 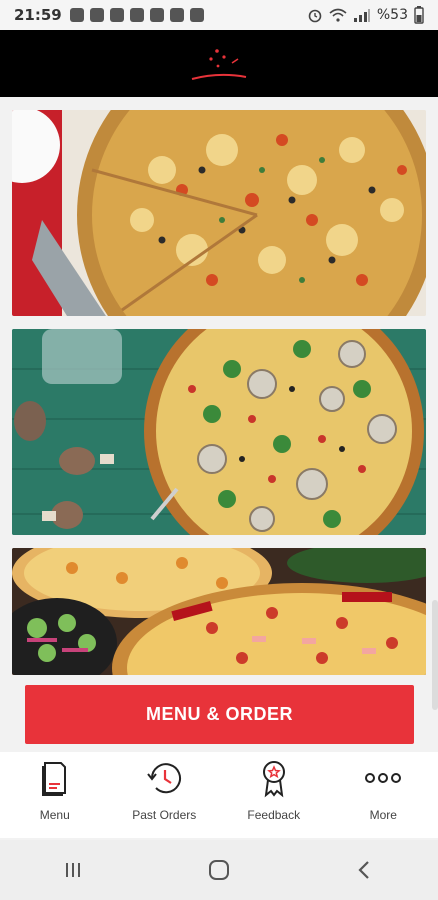 What do you see at coordinates (38, 15) in the screenshot?
I see `status-time: 21:59` at bounding box center [38, 15].